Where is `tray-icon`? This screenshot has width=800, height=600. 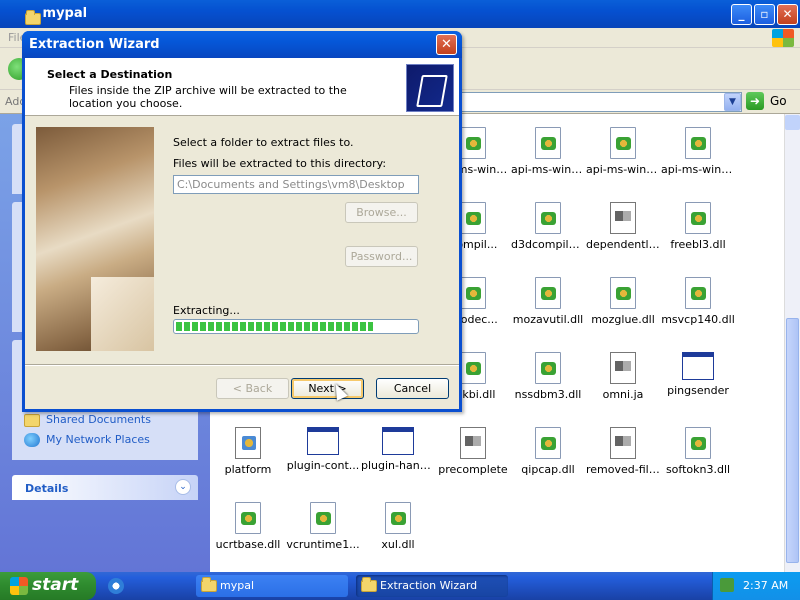
tray-icon is located at coordinates (727, 585).